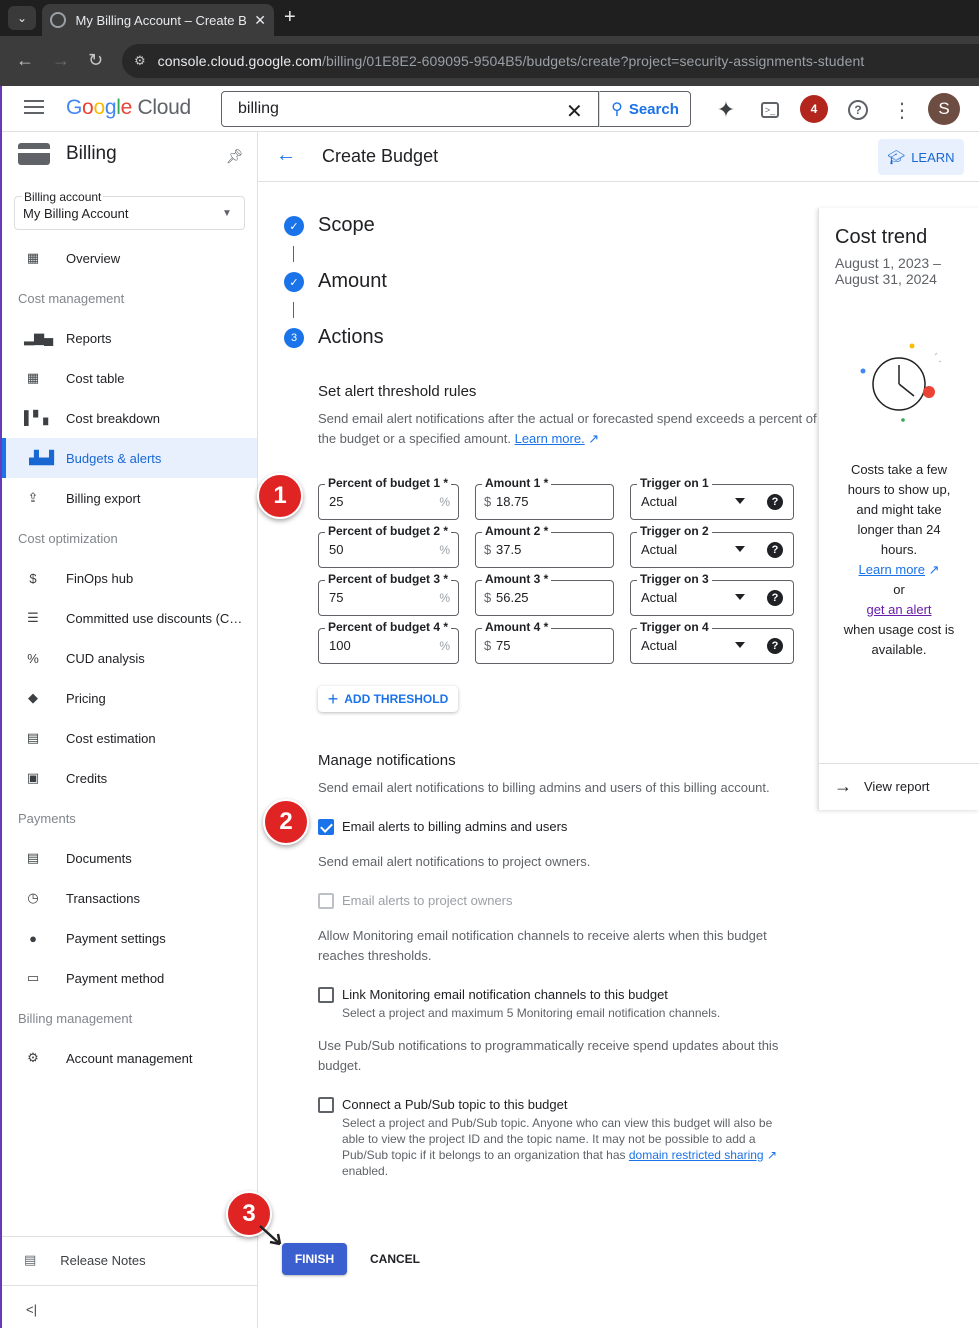 This screenshot has width=979, height=1328. What do you see at coordinates (129, 578) in the screenshot?
I see `sidebar-item-finops-hub: $ FinOps hub` at bounding box center [129, 578].